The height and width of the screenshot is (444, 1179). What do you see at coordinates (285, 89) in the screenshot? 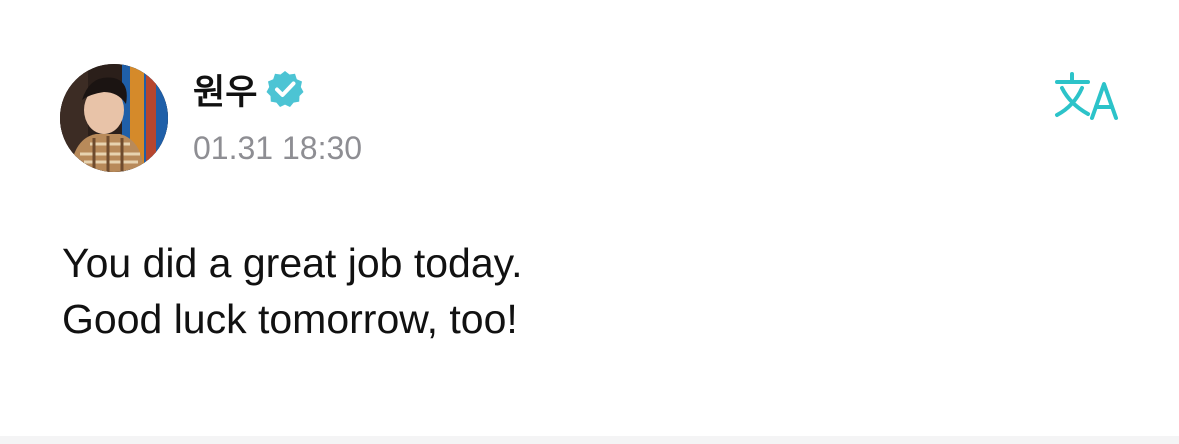
I see `verified-badge-icon` at bounding box center [285, 89].